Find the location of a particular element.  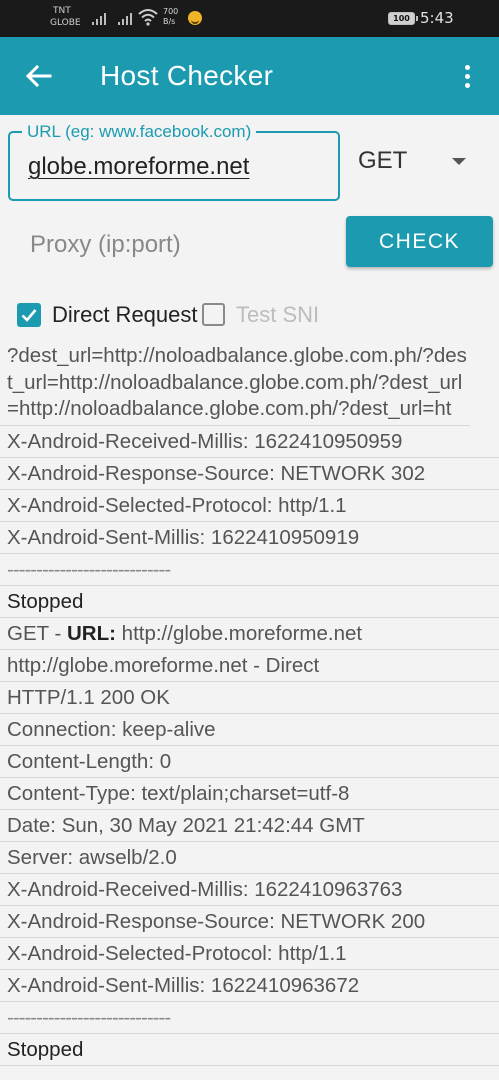

network-speed: 700 B/s is located at coordinates (170, 17).